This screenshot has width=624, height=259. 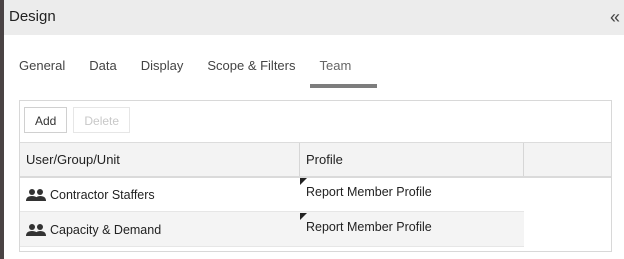 What do you see at coordinates (102, 194) in the screenshot?
I see `member-name: Contractor Staffers` at bounding box center [102, 194].